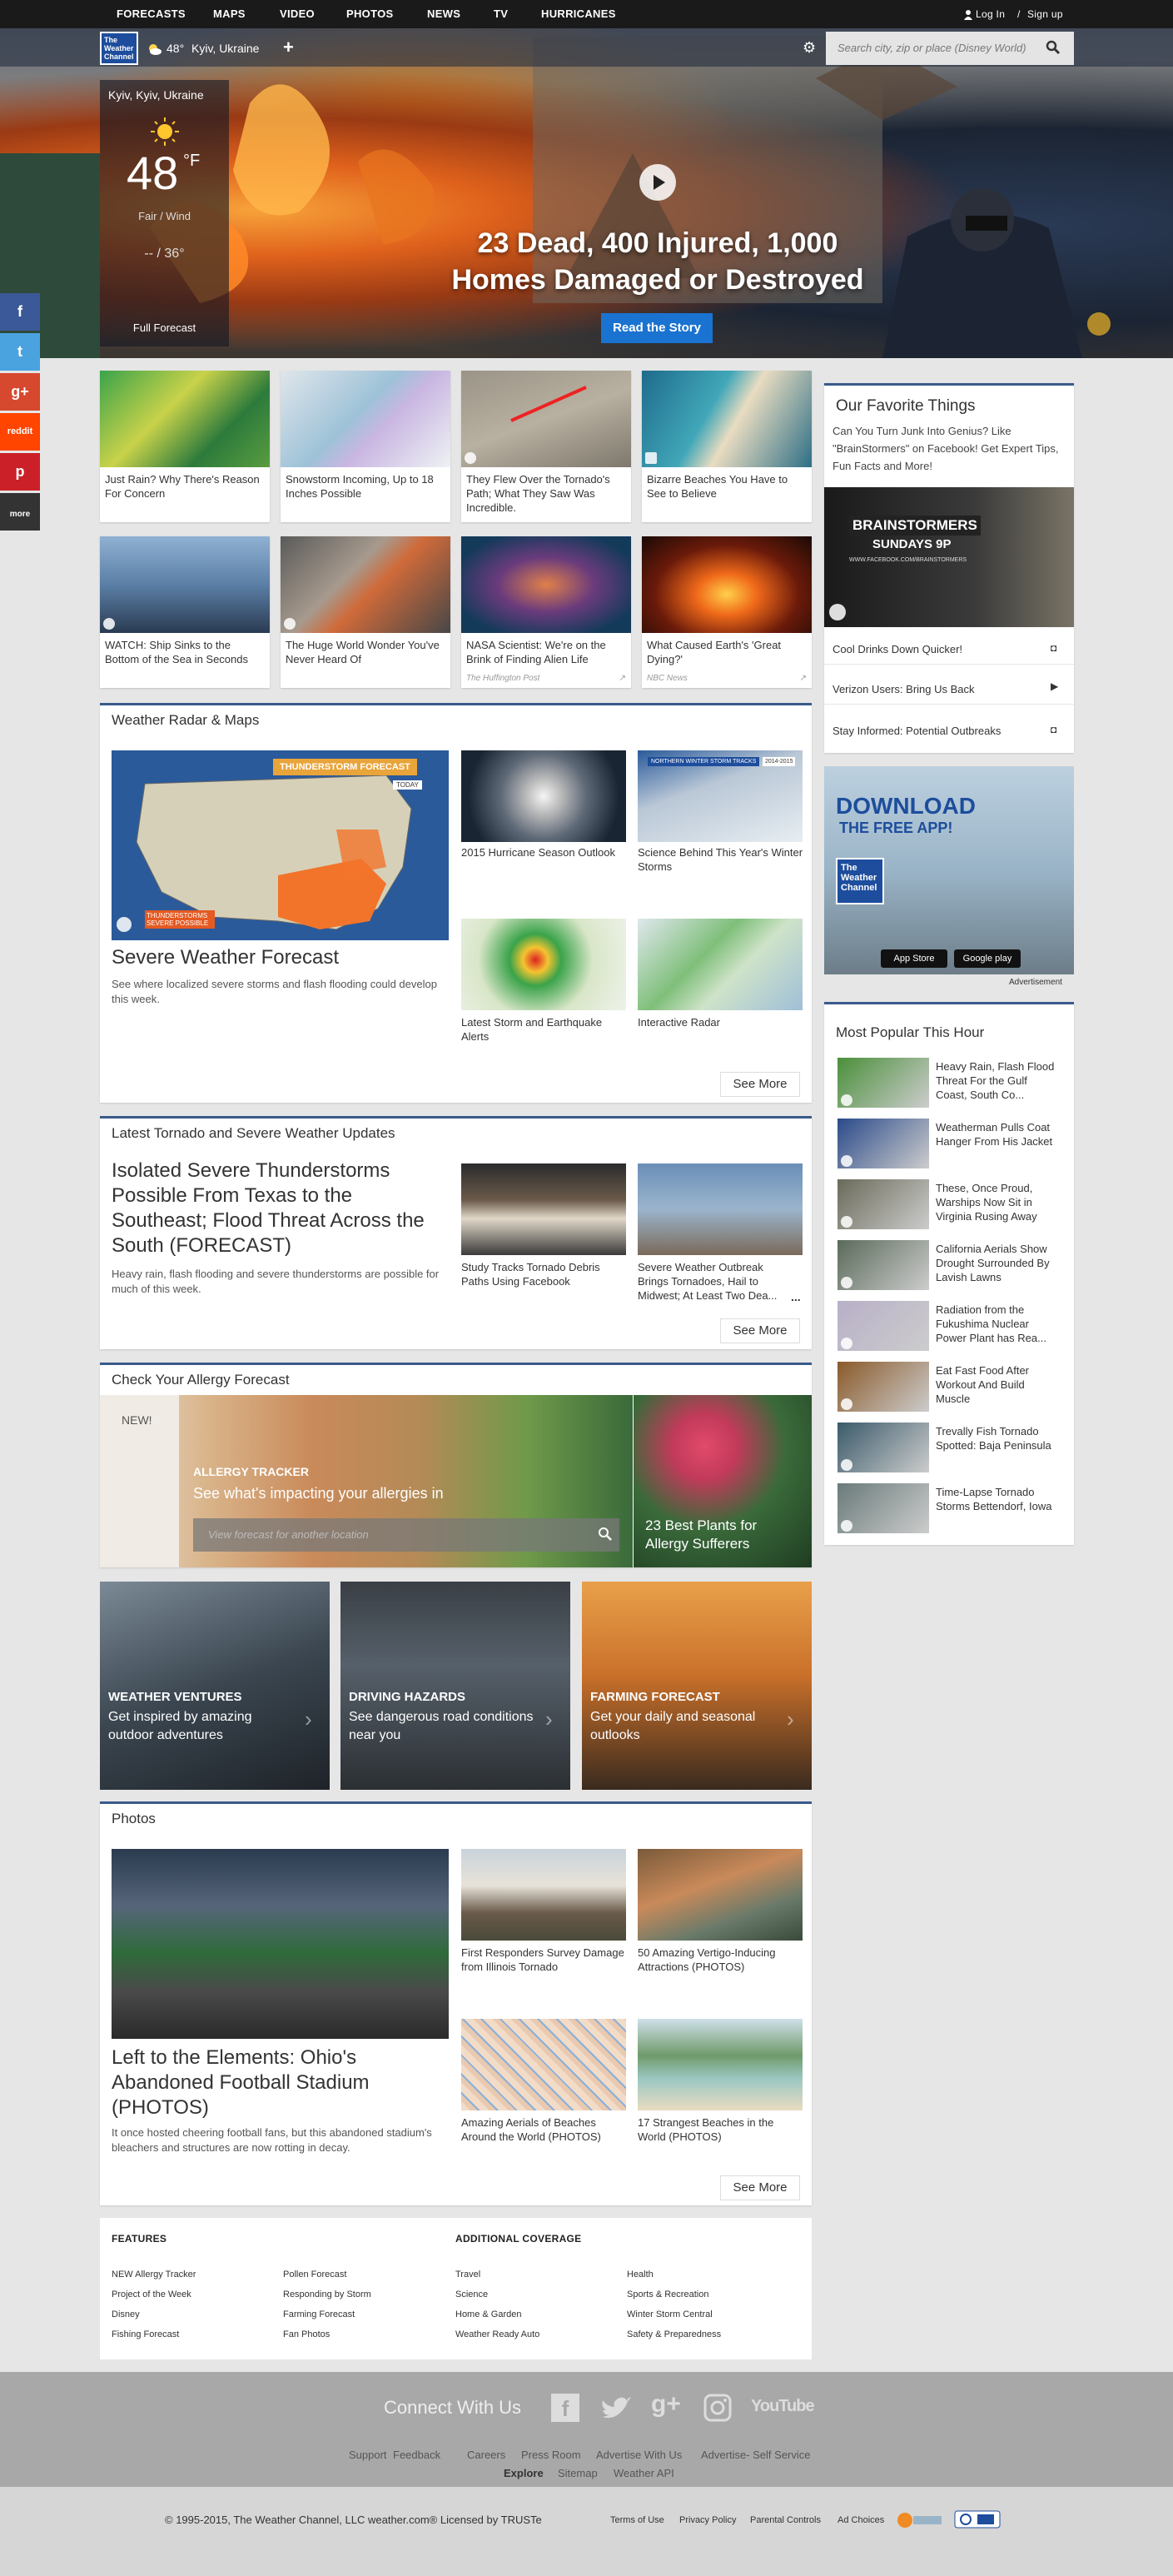  I want to click on nav-news: NEWS, so click(444, 14).